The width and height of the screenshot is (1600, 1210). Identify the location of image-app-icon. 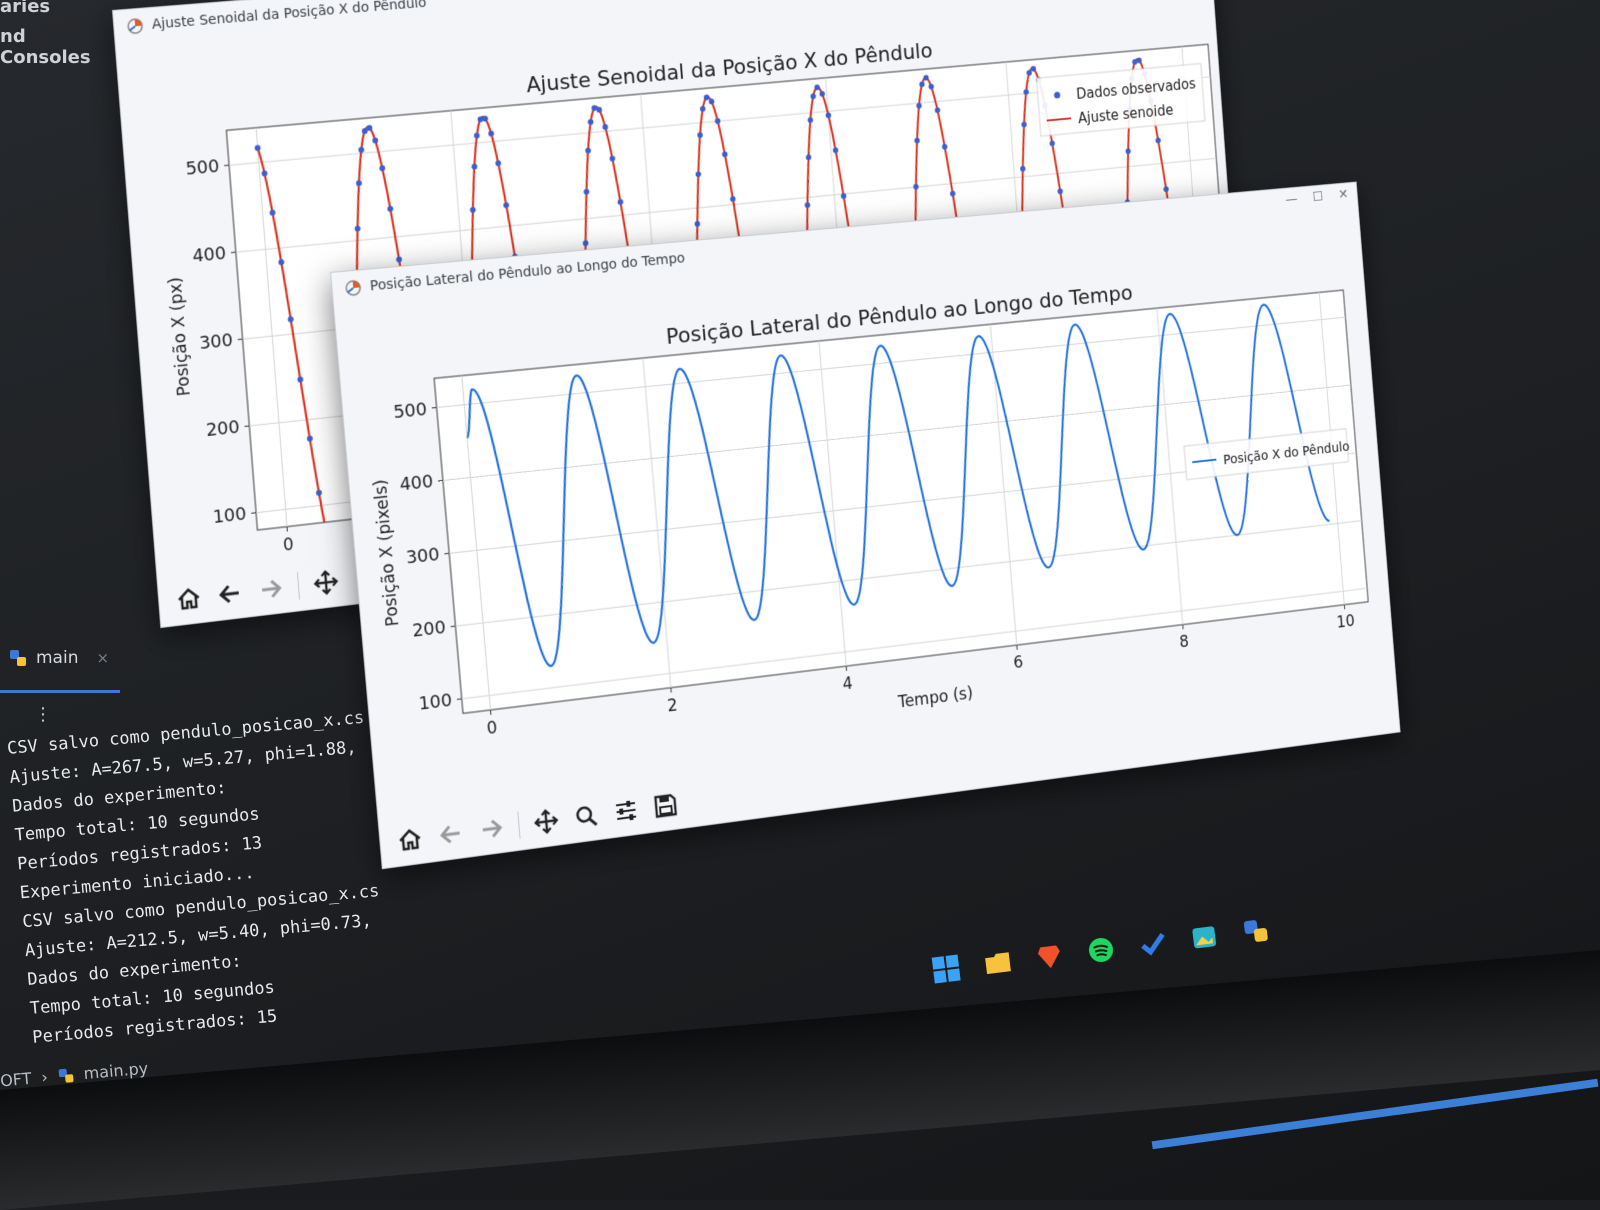
(1204, 937).